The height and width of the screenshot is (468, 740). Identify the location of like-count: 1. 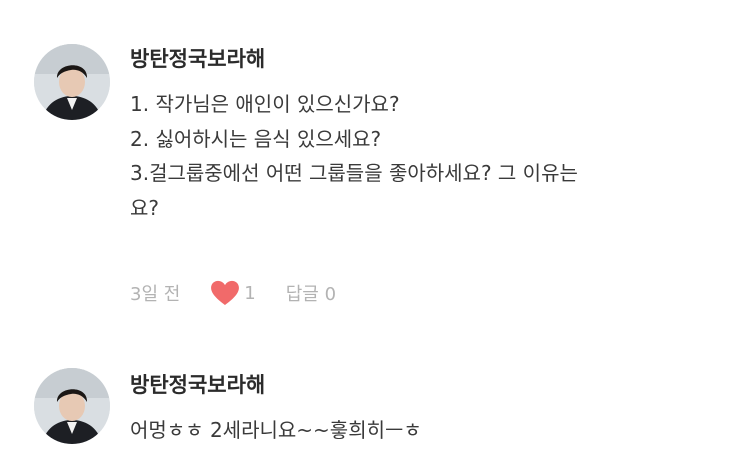
(250, 293).